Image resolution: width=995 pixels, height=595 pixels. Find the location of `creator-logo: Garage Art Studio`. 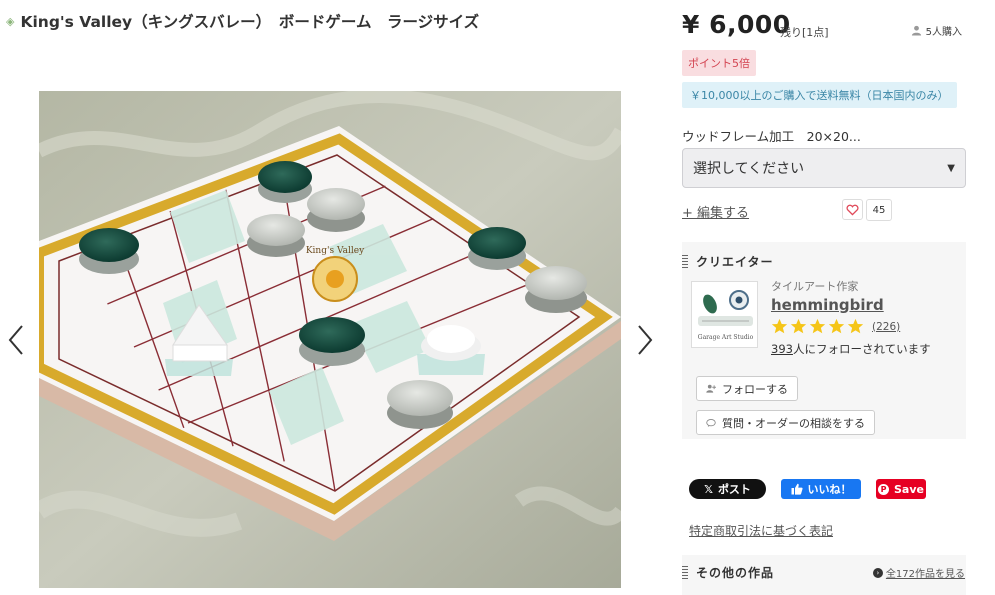

creator-logo: Garage Art Studio is located at coordinates (724, 314).